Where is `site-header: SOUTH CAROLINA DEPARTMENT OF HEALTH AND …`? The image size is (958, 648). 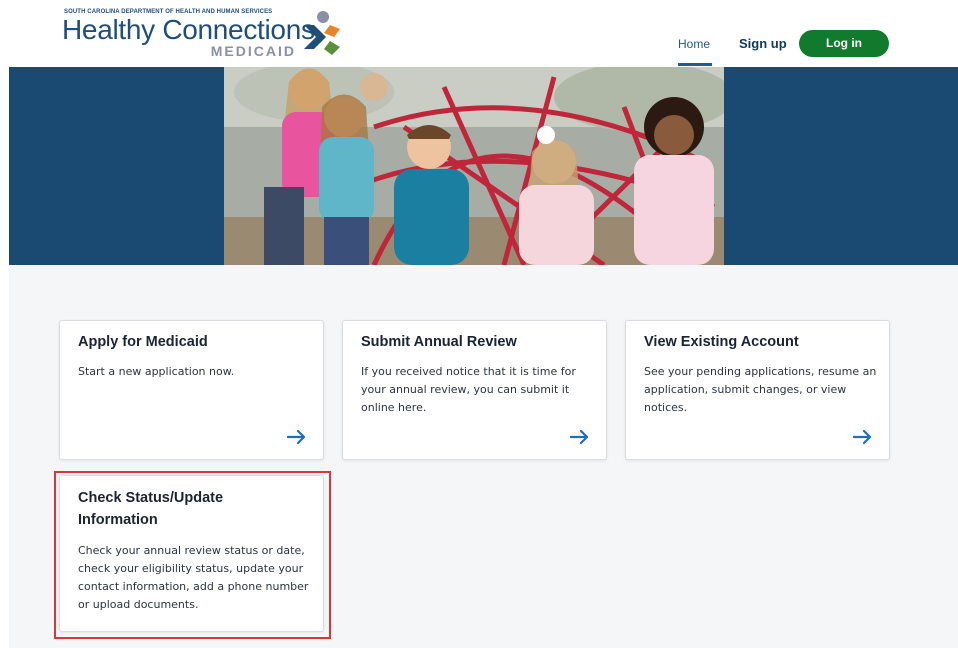
site-header: SOUTH CAROLINA DEPARTMENT OF HEALTH AND … is located at coordinates (479, 33).